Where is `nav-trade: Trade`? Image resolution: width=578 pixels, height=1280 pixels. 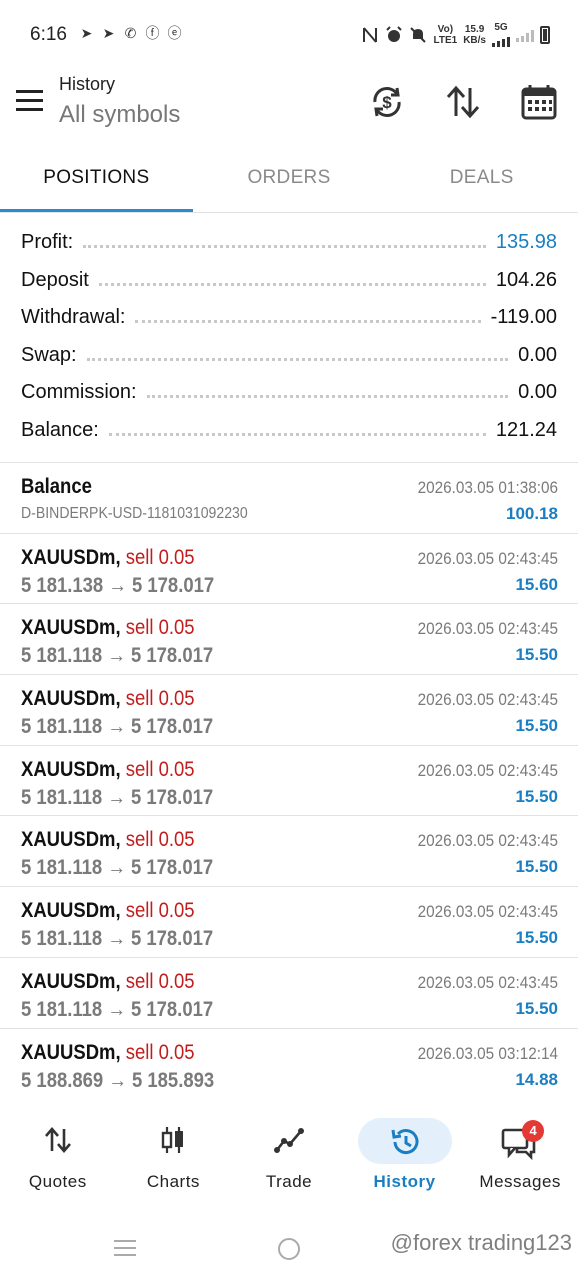
nav-trade: Trade is located at coordinates (289, 1157).